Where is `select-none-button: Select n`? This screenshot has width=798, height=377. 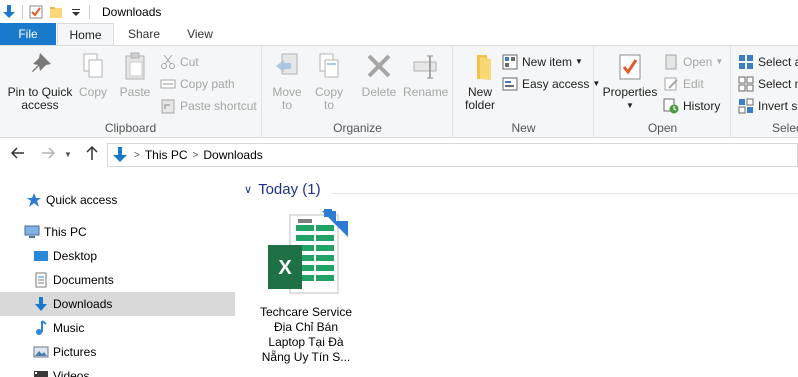
select-none-button: Select n is located at coordinates (768, 84).